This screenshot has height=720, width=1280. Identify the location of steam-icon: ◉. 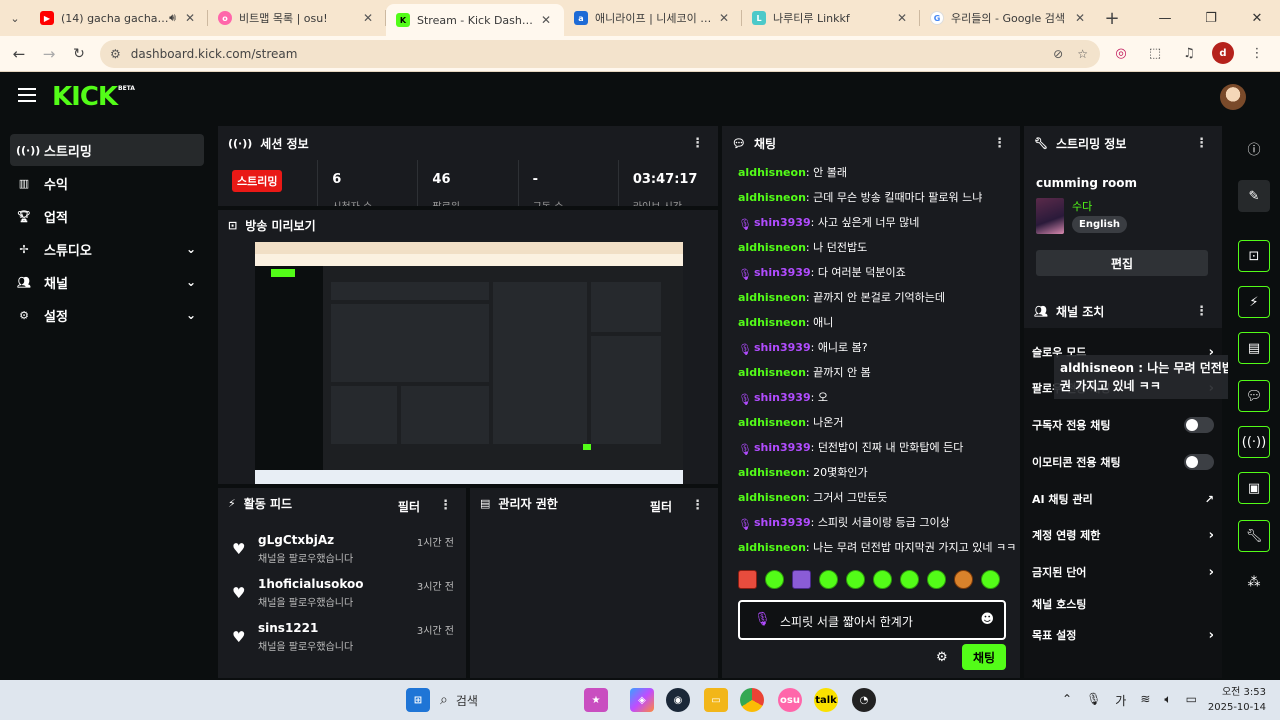
(678, 700).